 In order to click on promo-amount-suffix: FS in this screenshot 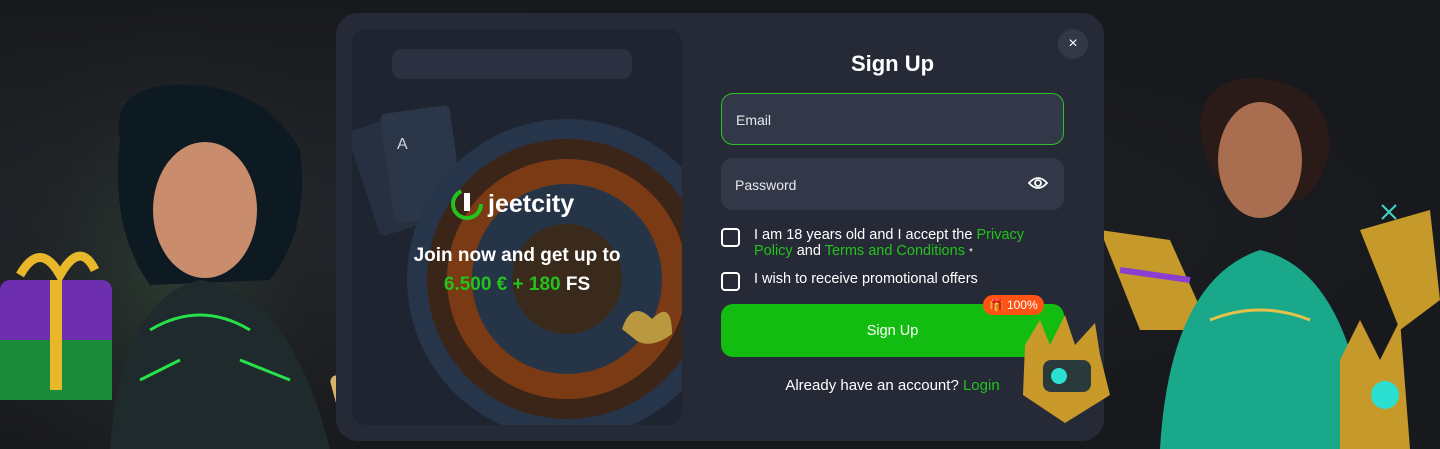, I will do `click(578, 284)`.